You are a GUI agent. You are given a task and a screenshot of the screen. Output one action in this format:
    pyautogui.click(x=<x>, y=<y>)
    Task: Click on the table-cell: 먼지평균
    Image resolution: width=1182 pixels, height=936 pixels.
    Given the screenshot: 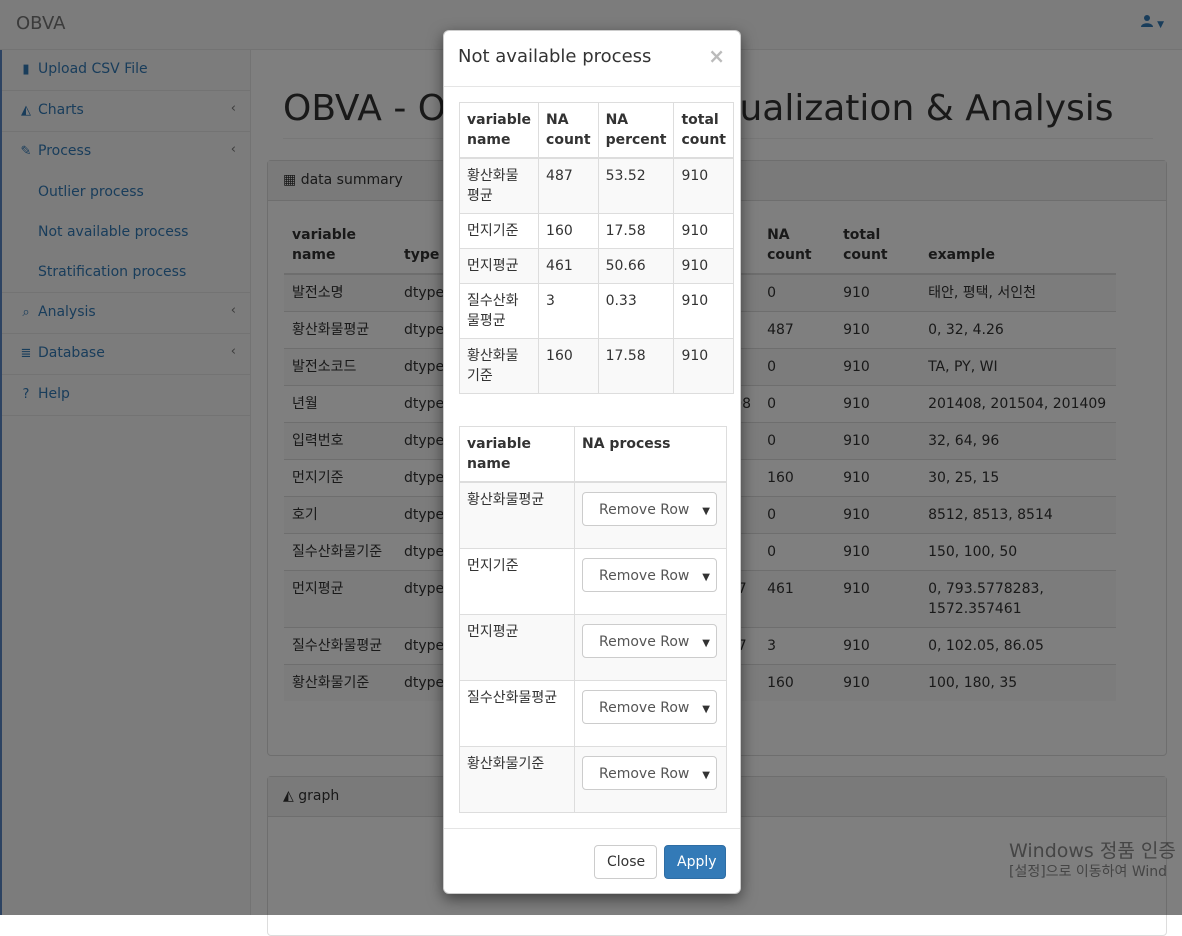 What is the action you would take?
    pyautogui.click(x=499, y=266)
    